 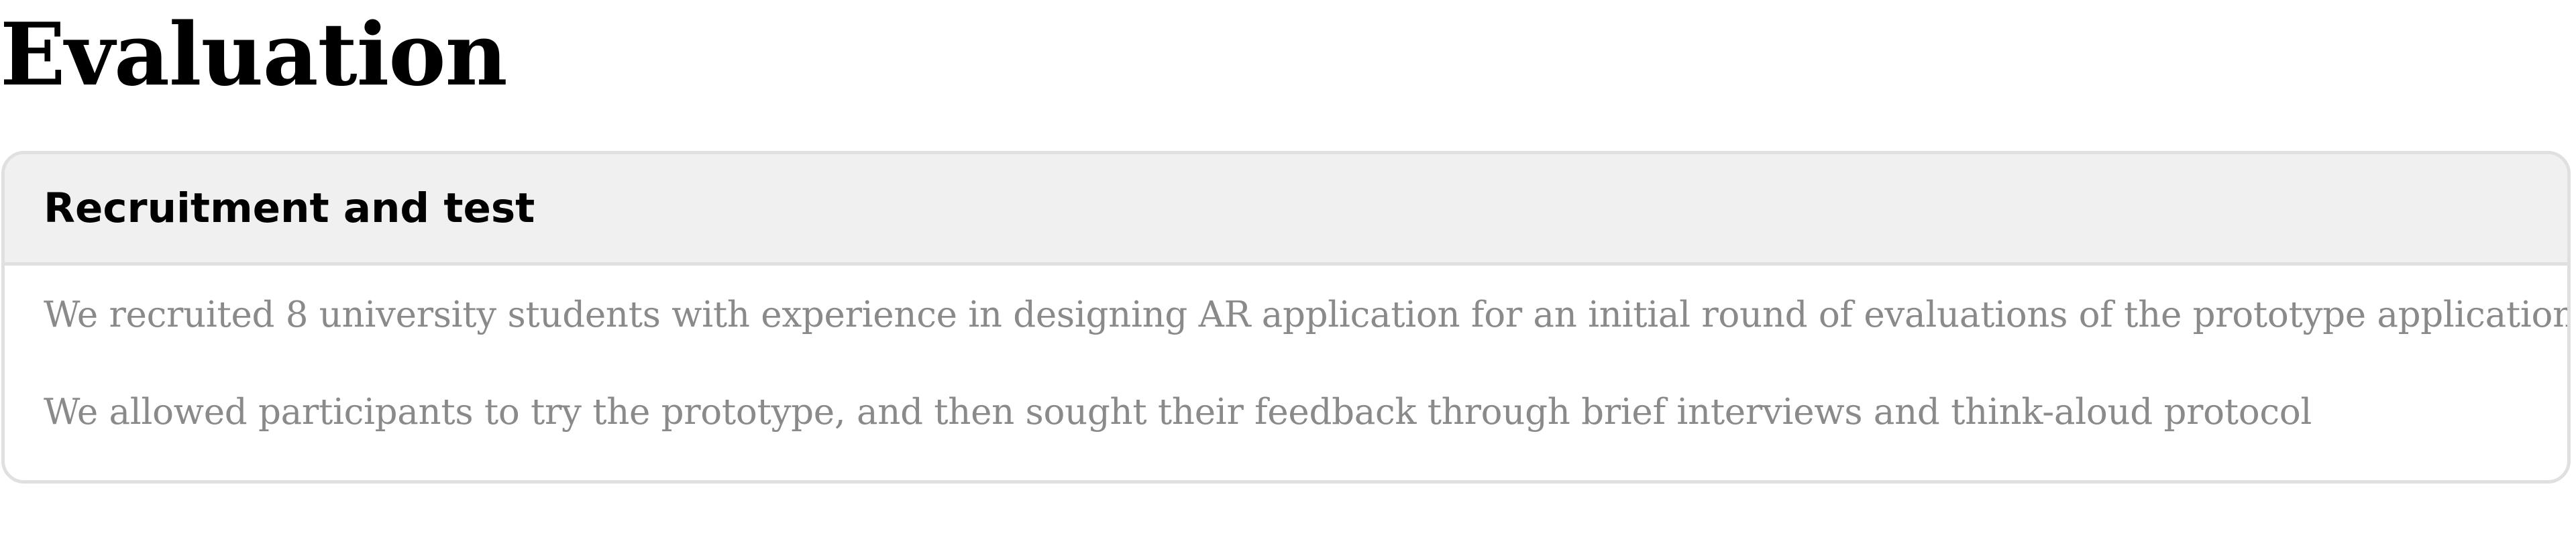 What do you see at coordinates (254, 55) in the screenshot?
I see `page-title: Evaluation` at bounding box center [254, 55].